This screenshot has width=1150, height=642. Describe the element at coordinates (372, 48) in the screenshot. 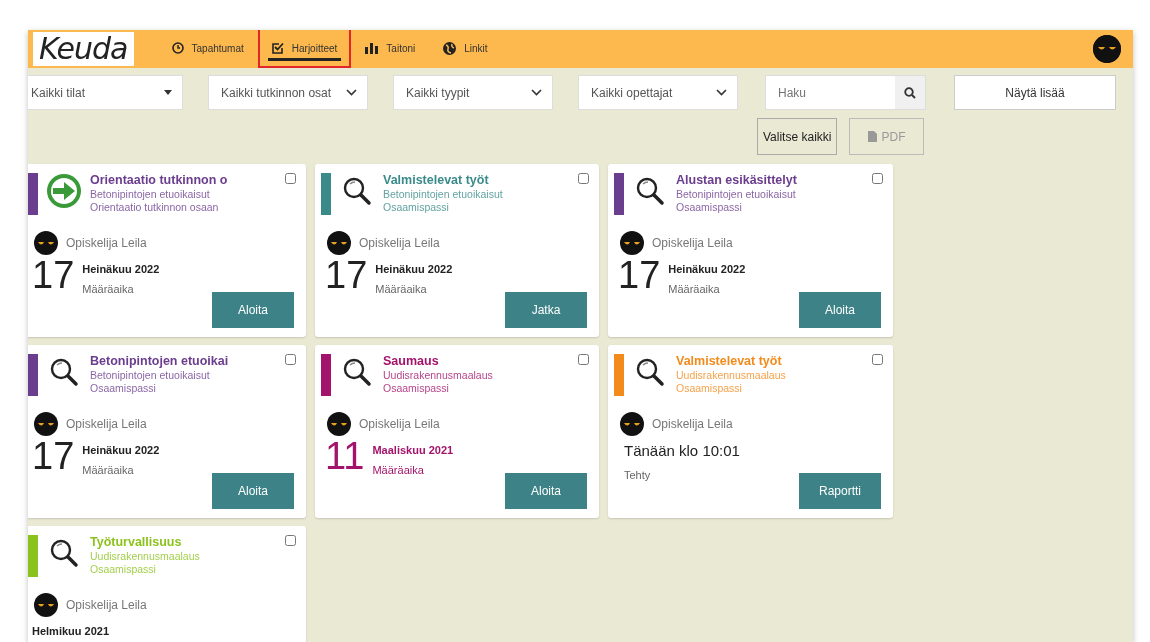

I see `bar-chart-icon` at that location.